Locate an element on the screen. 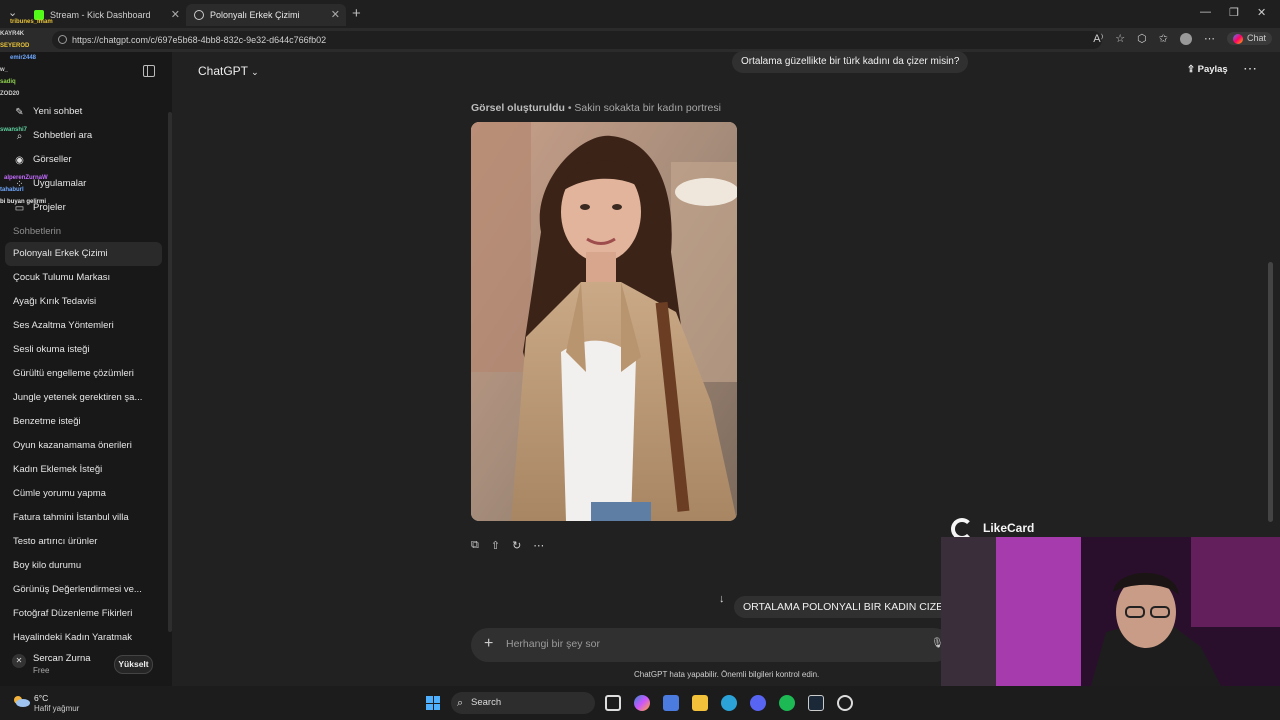  model-selector: ChatGPT ⌄ is located at coordinates (228, 71).